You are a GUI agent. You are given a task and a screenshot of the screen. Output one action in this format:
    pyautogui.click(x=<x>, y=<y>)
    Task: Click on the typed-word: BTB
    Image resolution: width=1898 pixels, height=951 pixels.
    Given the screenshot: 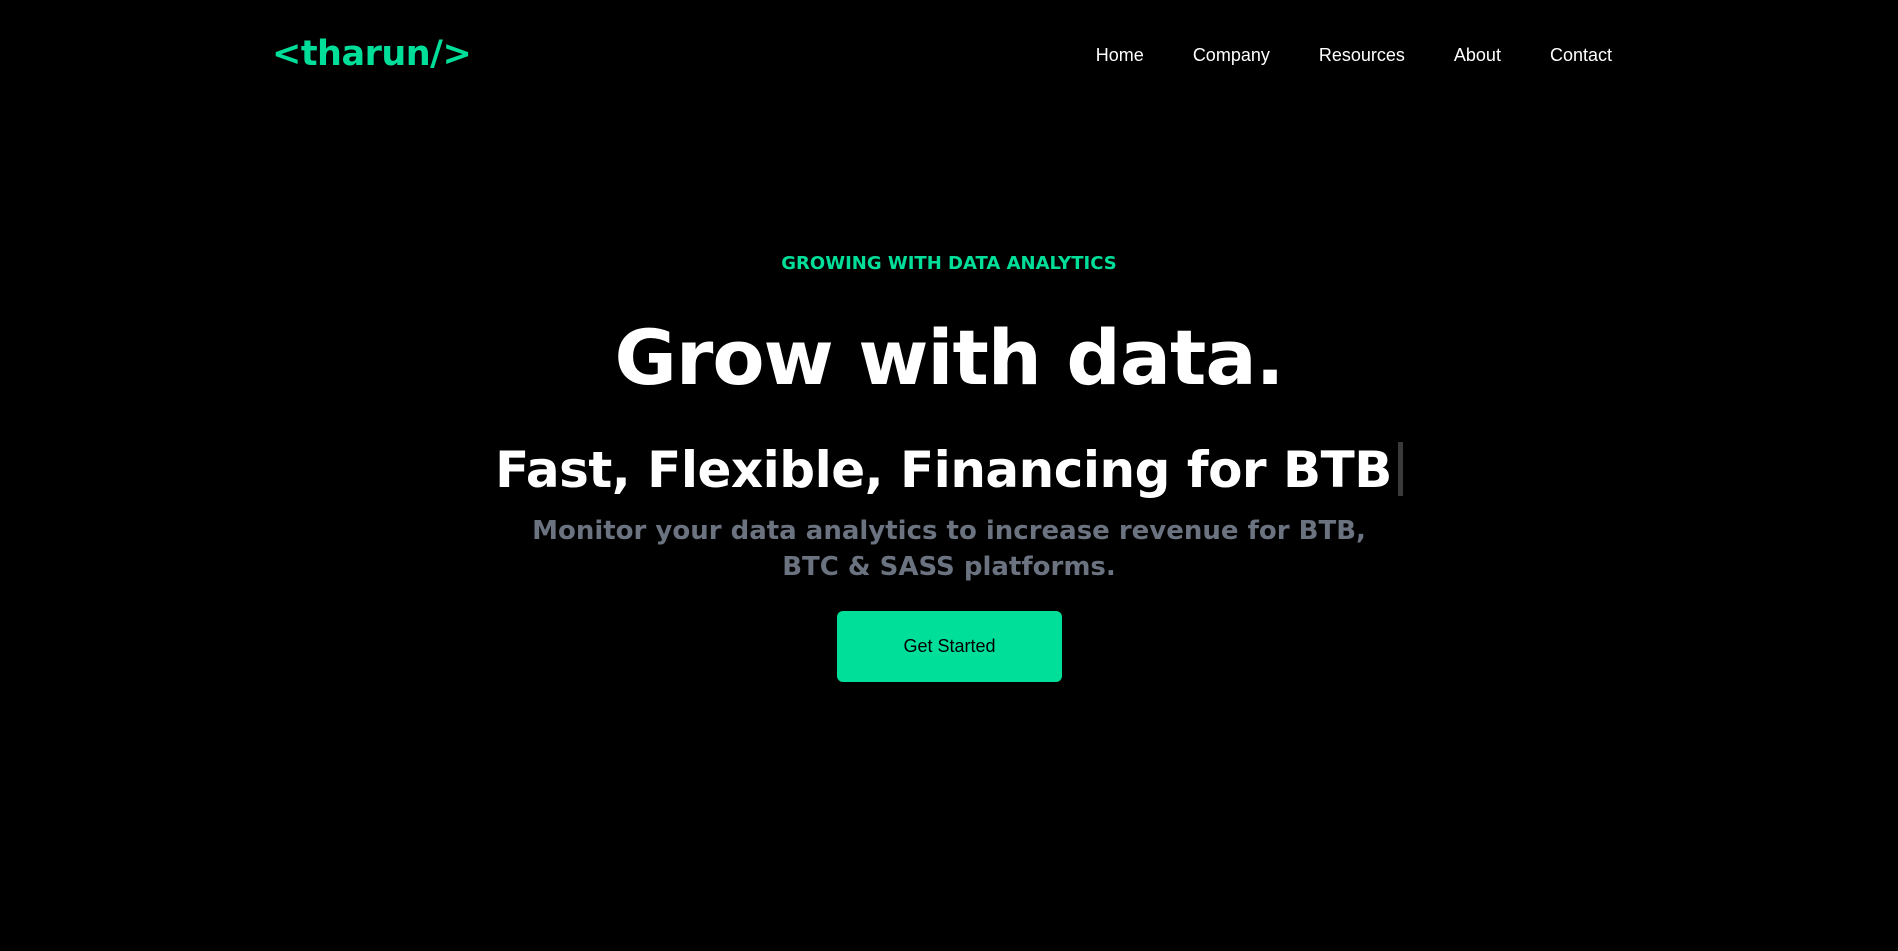 What is the action you would take?
    pyautogui.click(x=1337, y=470)
    